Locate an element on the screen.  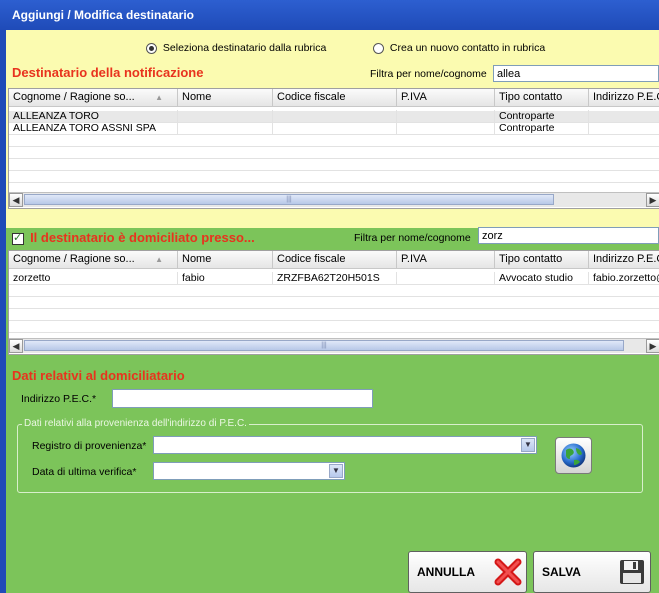
annulla-label: ANNULLA is located at coordinates (446, 572).